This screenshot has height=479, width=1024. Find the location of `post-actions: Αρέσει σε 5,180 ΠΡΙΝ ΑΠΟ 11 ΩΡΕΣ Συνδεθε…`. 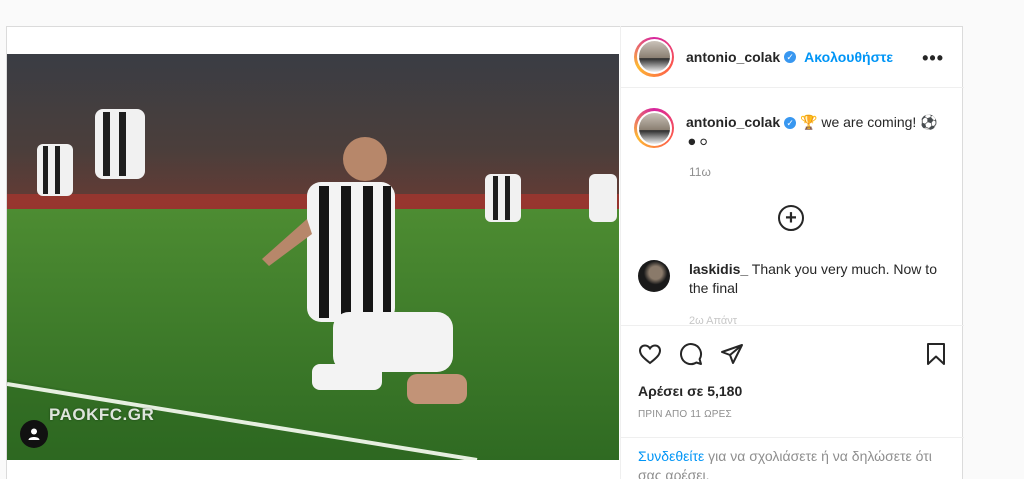

post-actions: Αρέσει σε 5,180 ΠΡΙΝ ΑΠΟ 11 ΩΡΕΣ Συνδεθε… is located at coordinates (792, 402).